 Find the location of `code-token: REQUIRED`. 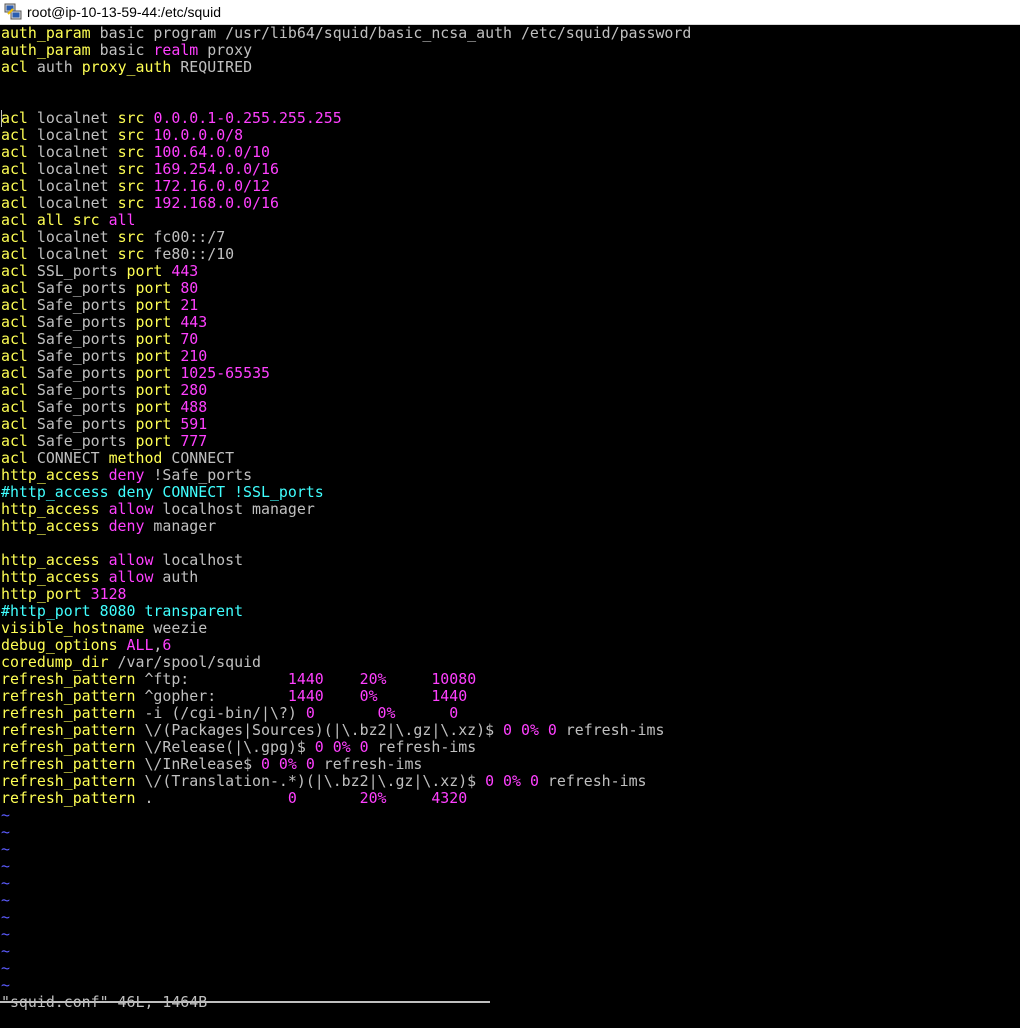

code-token: REQUIRED is located at coordinates (212, 67).